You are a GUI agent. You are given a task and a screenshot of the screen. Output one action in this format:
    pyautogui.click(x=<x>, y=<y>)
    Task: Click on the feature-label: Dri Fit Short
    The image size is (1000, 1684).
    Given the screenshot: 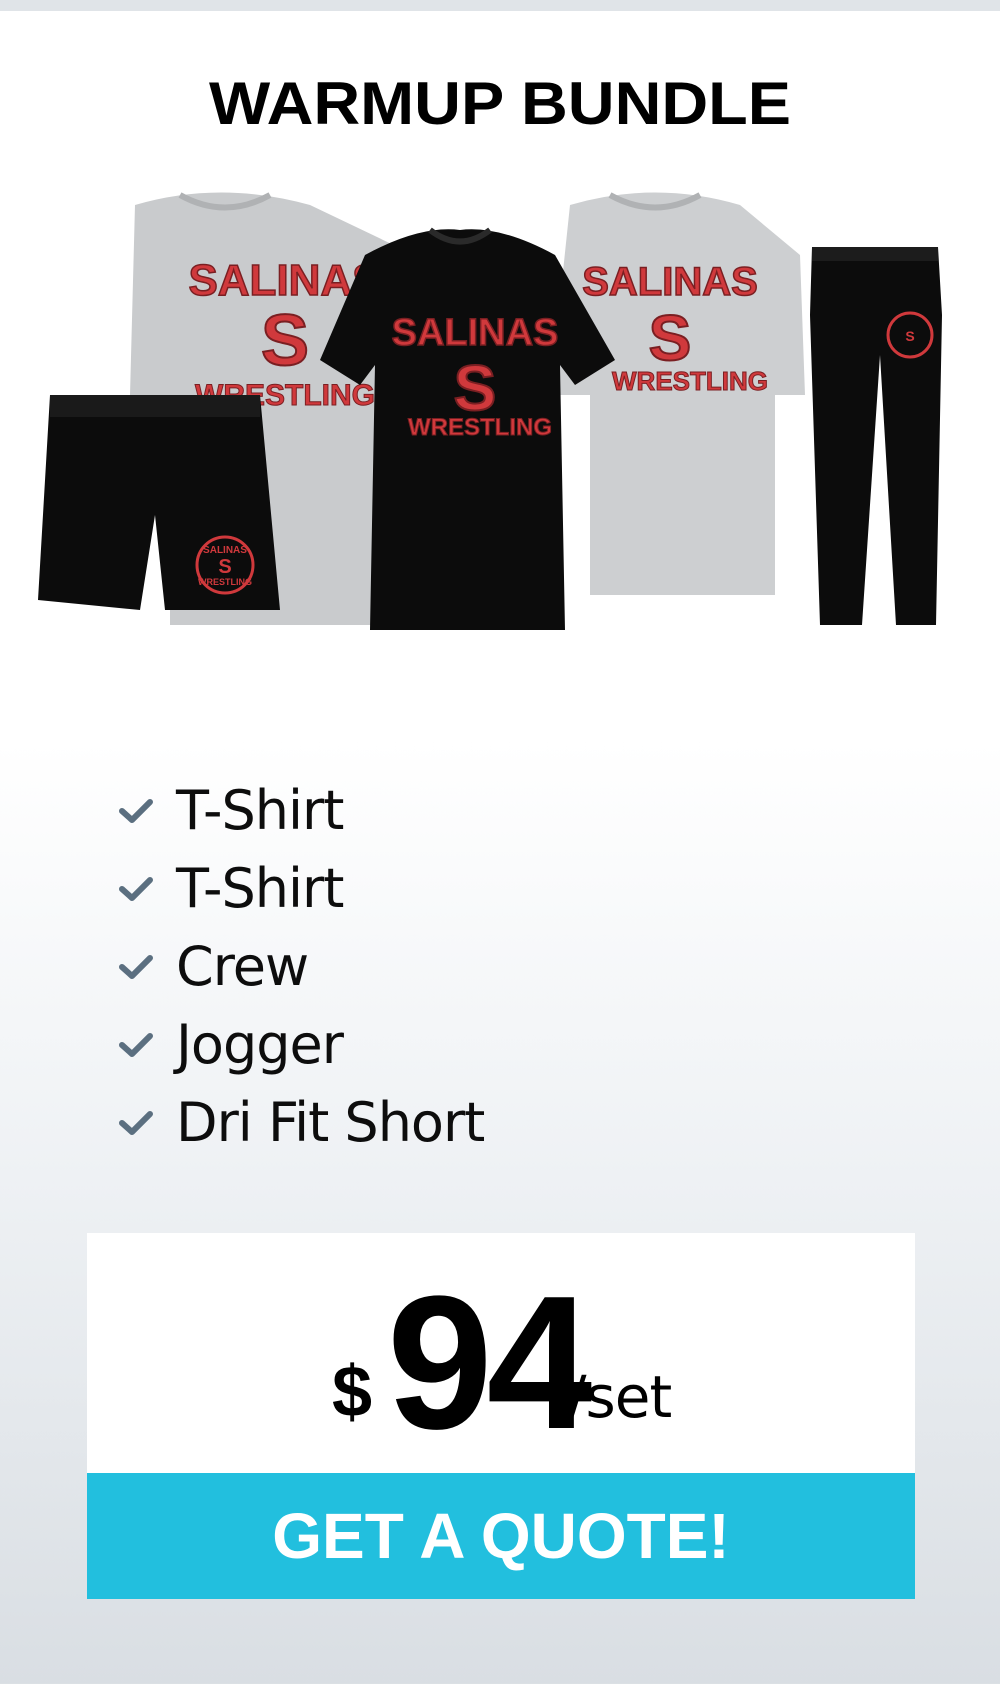 What is the action you would take?
    pyautogui.click(x=330, y=1122)
    